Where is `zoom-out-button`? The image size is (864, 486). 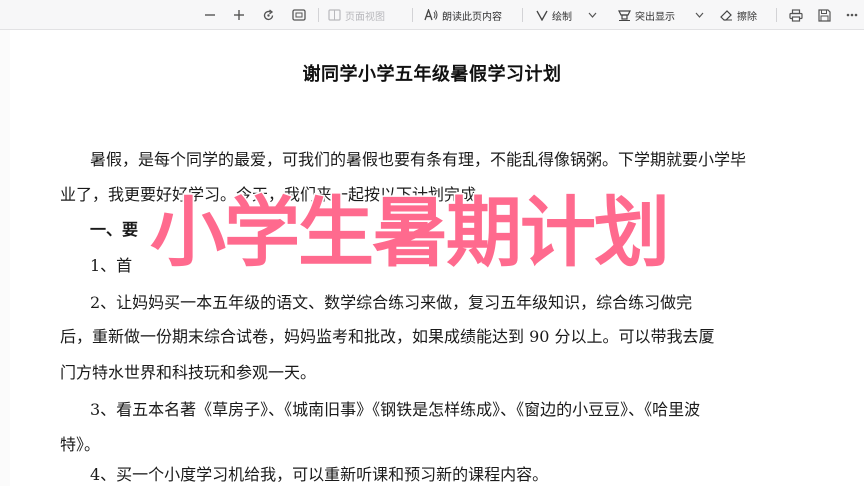 zoom-out-button is located at coordinates (210, 15).